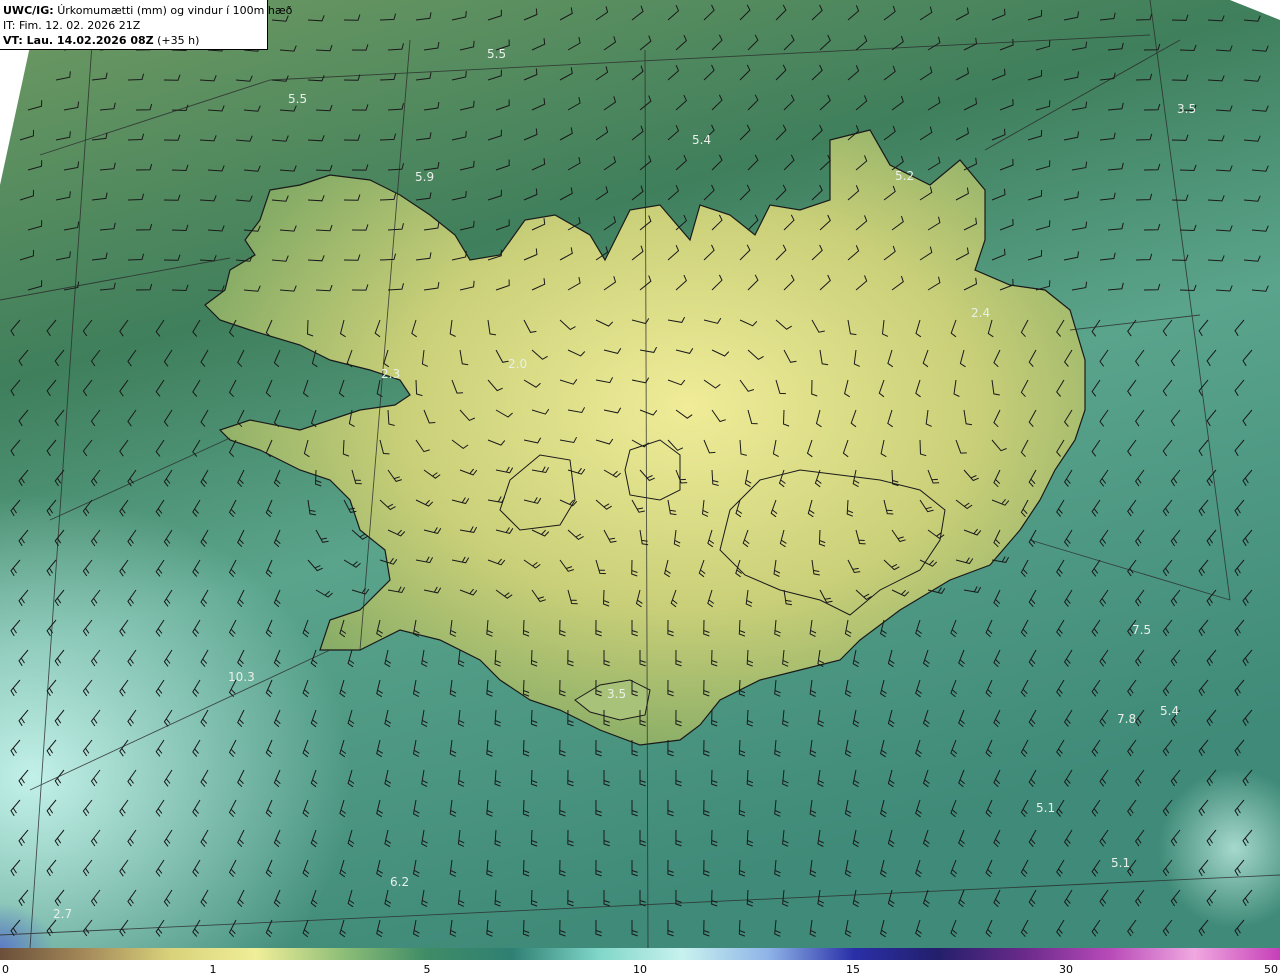  What do you see at coordinates (517, 364) in the screenshot?
I see `value-label: 2.0` at bounding box center [517, 364].